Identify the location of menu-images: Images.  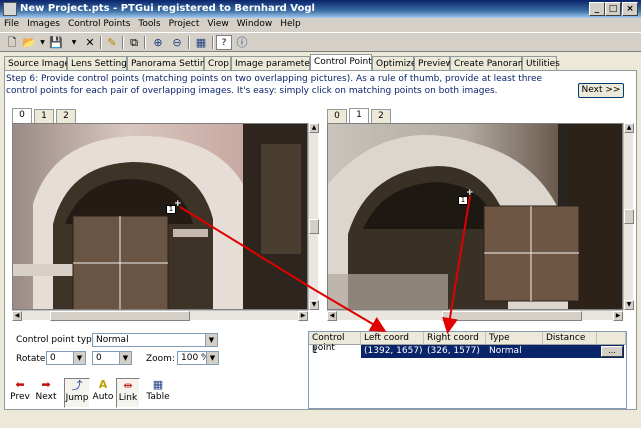
(43, 23).